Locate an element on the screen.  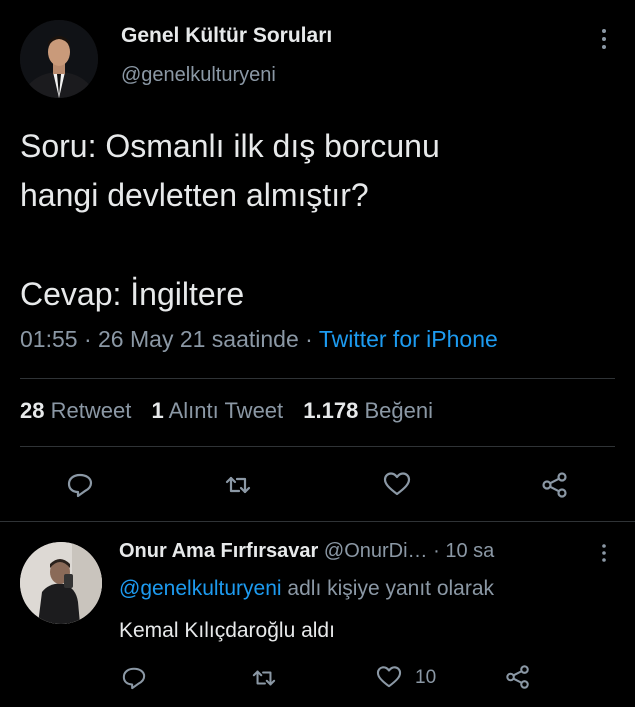
like-stat: 1.178 Beğeni is located at coordinates (368, 410).